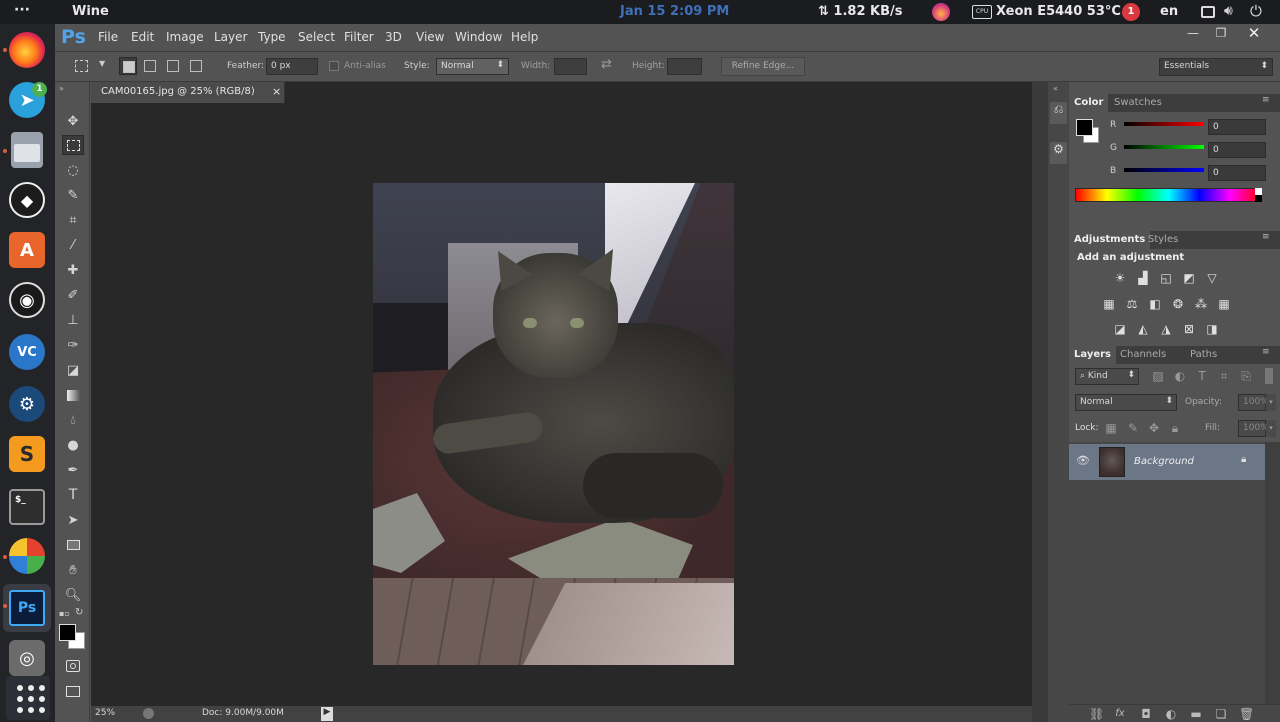 The height and width of the screenshot is (722, 1280). What do you see at coordinates (173, 66) in the screenshot?
I see `subtract-selection-icon` at bounding box center [173, 66].